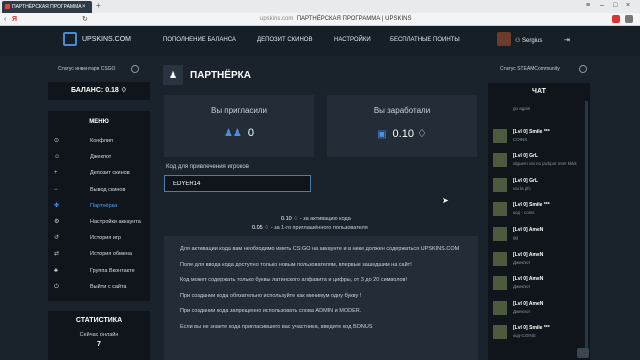 The image size is (640, 360). Describe the element at coordinates (99, 157) in the screenshot. I see `menu-item: ☺ Джекпот` at that location.